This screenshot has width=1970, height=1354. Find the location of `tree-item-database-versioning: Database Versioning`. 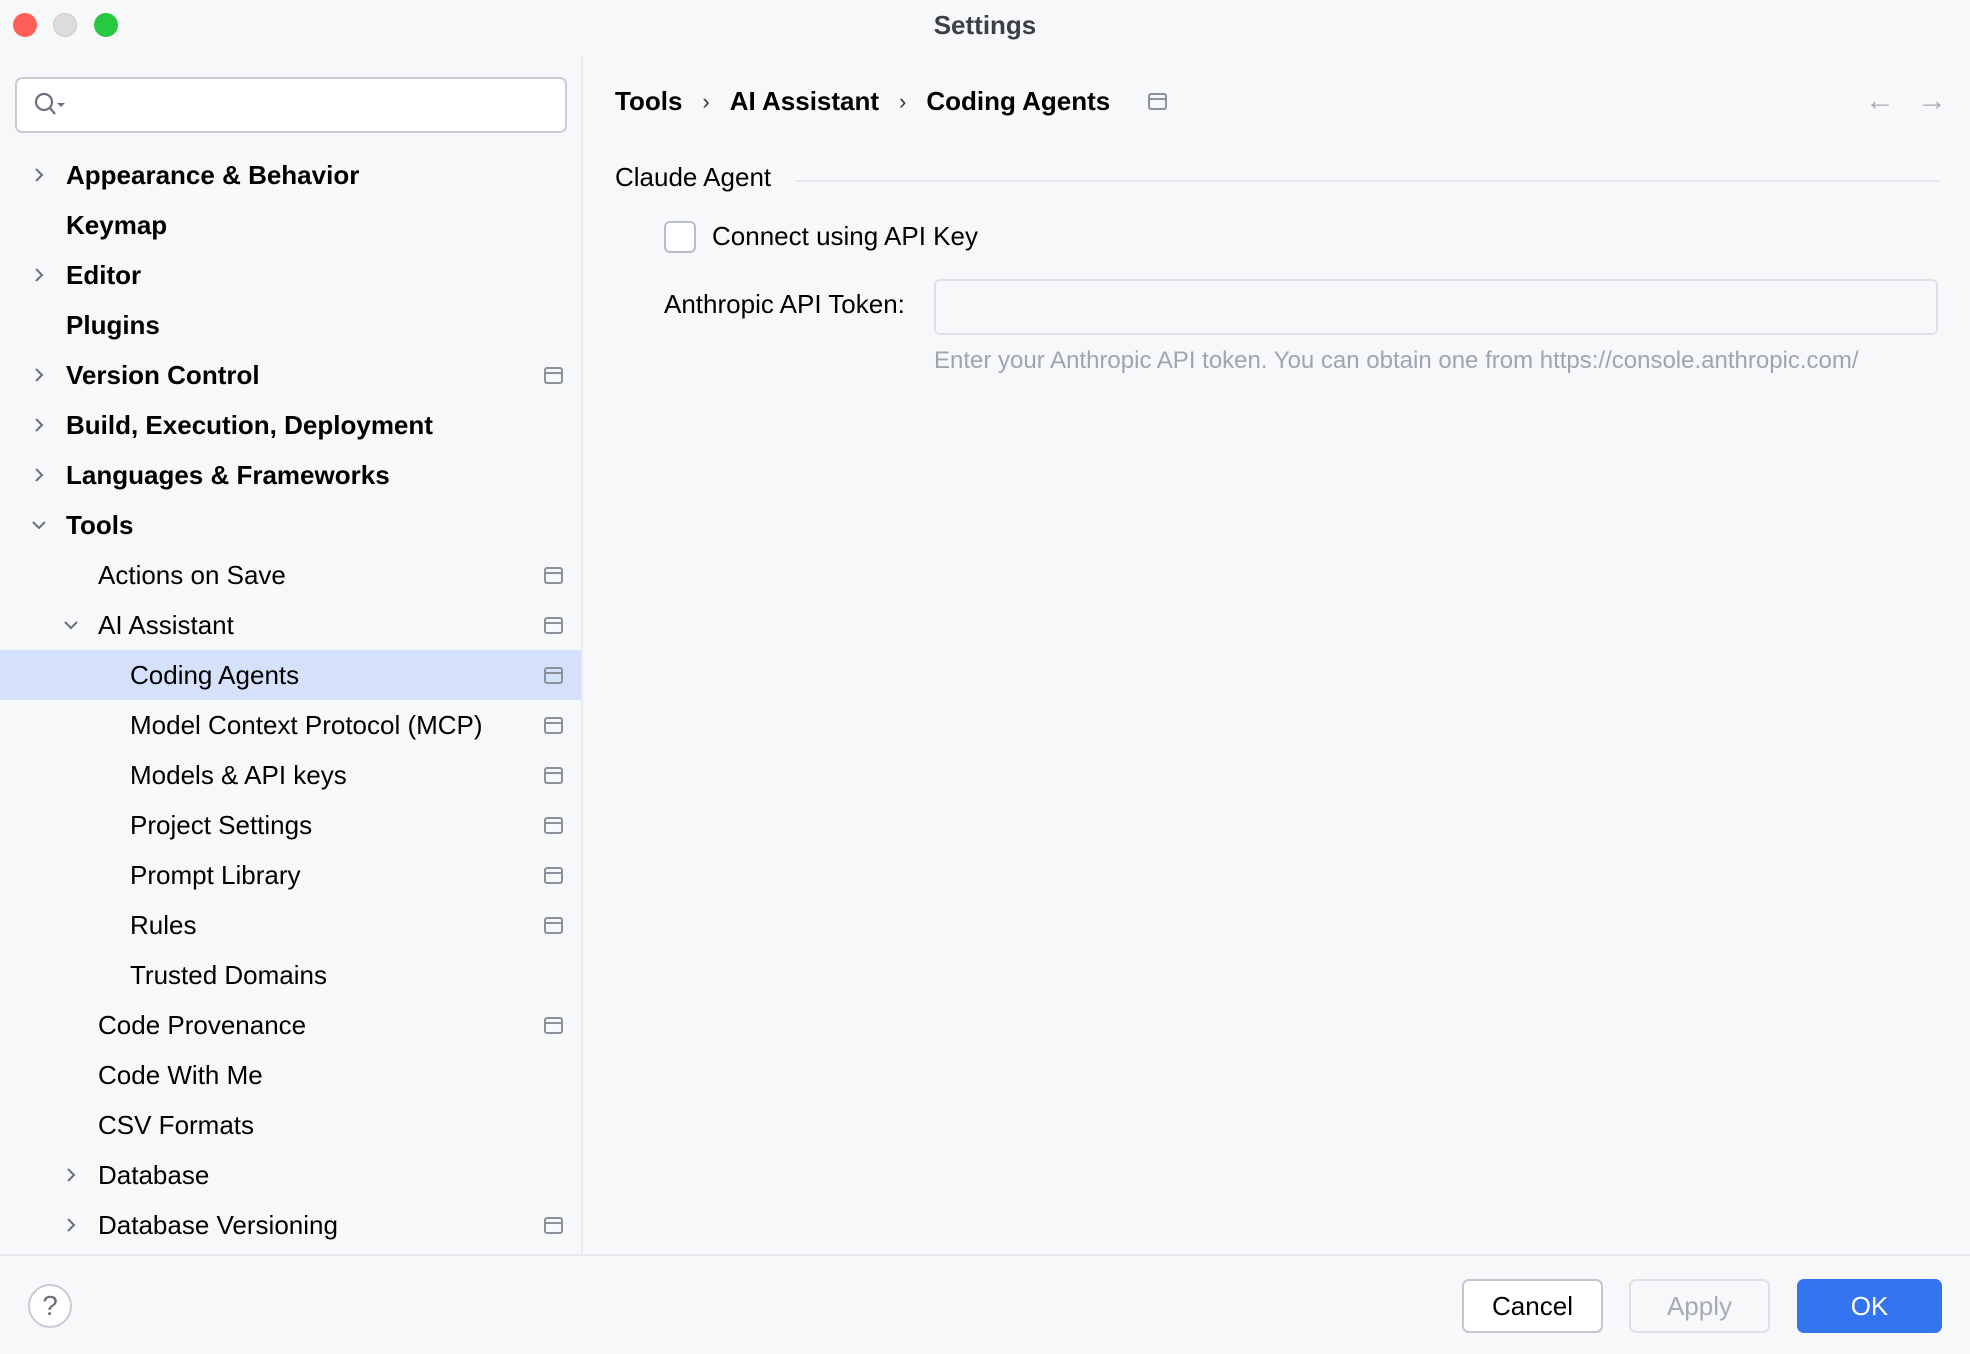

tree-item-database-versioning: Database Versioning is located at coordinates (290, 1225).